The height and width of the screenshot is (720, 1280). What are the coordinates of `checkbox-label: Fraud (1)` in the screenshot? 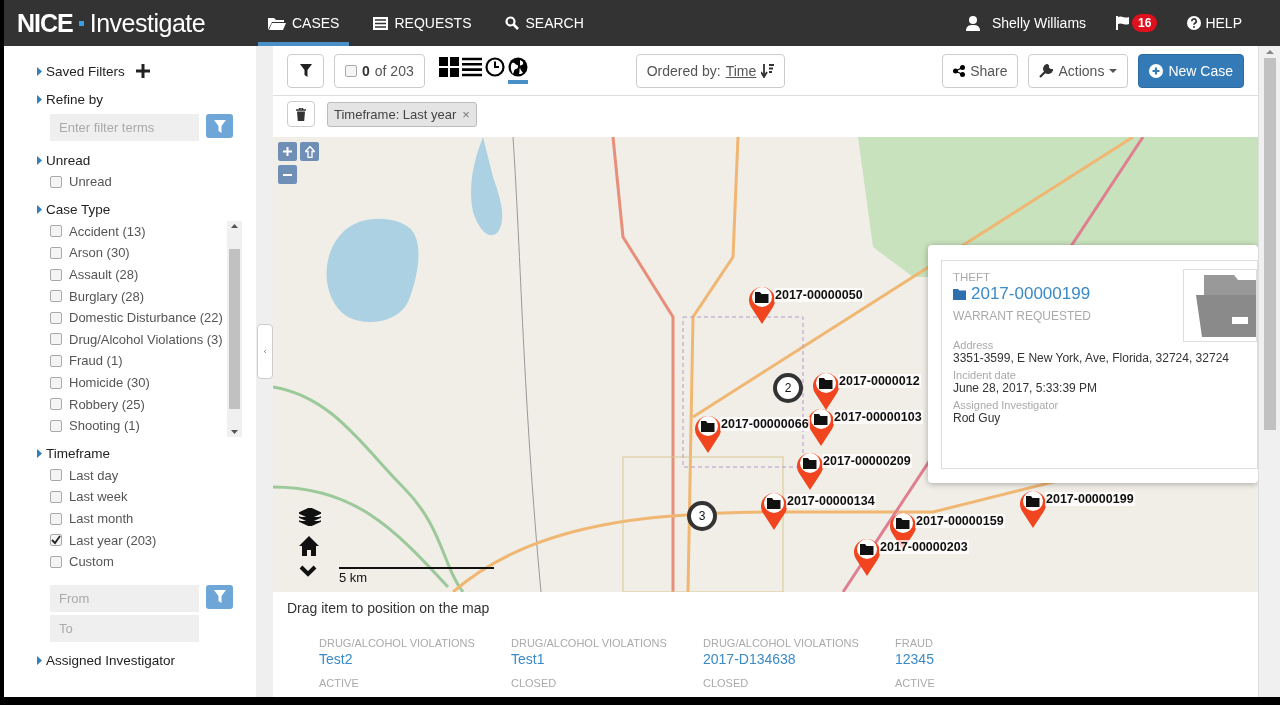 It's located at (96, 361).